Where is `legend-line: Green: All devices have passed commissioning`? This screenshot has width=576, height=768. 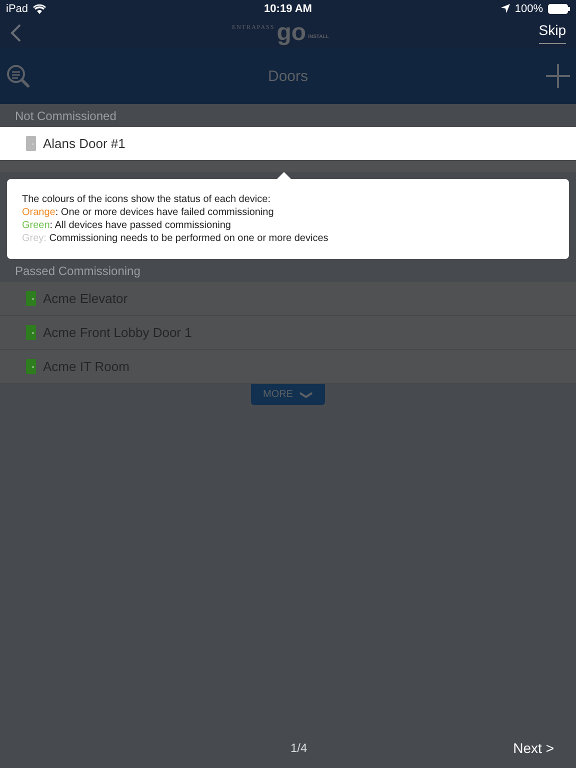
legend-line: Green: All devices have passed commissioning is located at coordinates (127, 225).